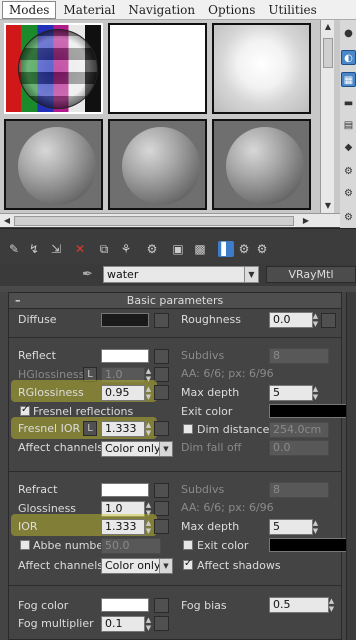  Describe the element at coordinates (348, 57) in the screenshot. I see `backlight-icon: ◐` at that location.